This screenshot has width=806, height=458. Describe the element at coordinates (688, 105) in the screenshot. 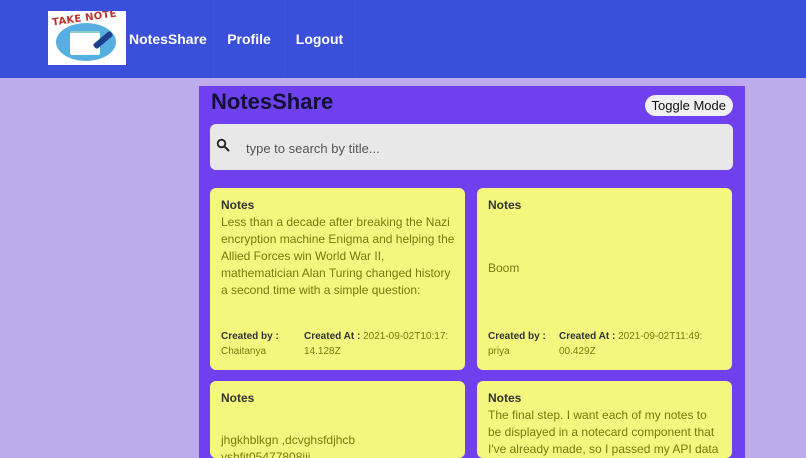

I see `toggle-mode-button: Toggle Mode` at that location.